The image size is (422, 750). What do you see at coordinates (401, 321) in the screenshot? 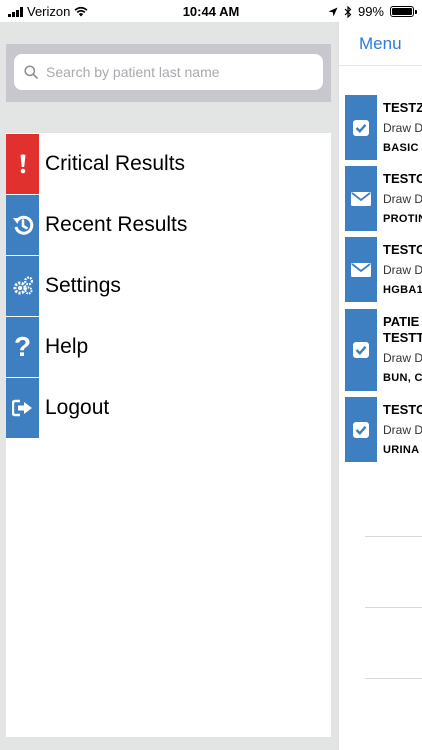
I see `patient-name: PATIE` at bounding box center [401, 321].